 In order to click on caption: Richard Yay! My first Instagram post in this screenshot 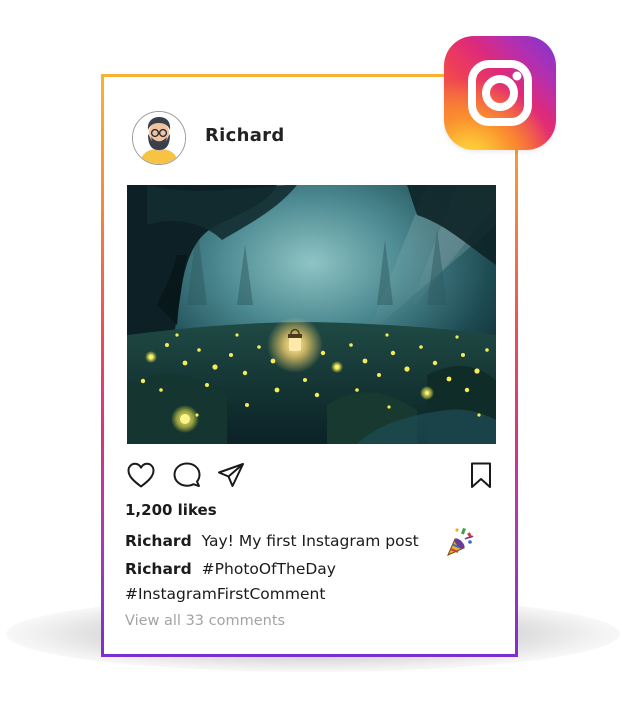, I will do `click(272, 541)`.